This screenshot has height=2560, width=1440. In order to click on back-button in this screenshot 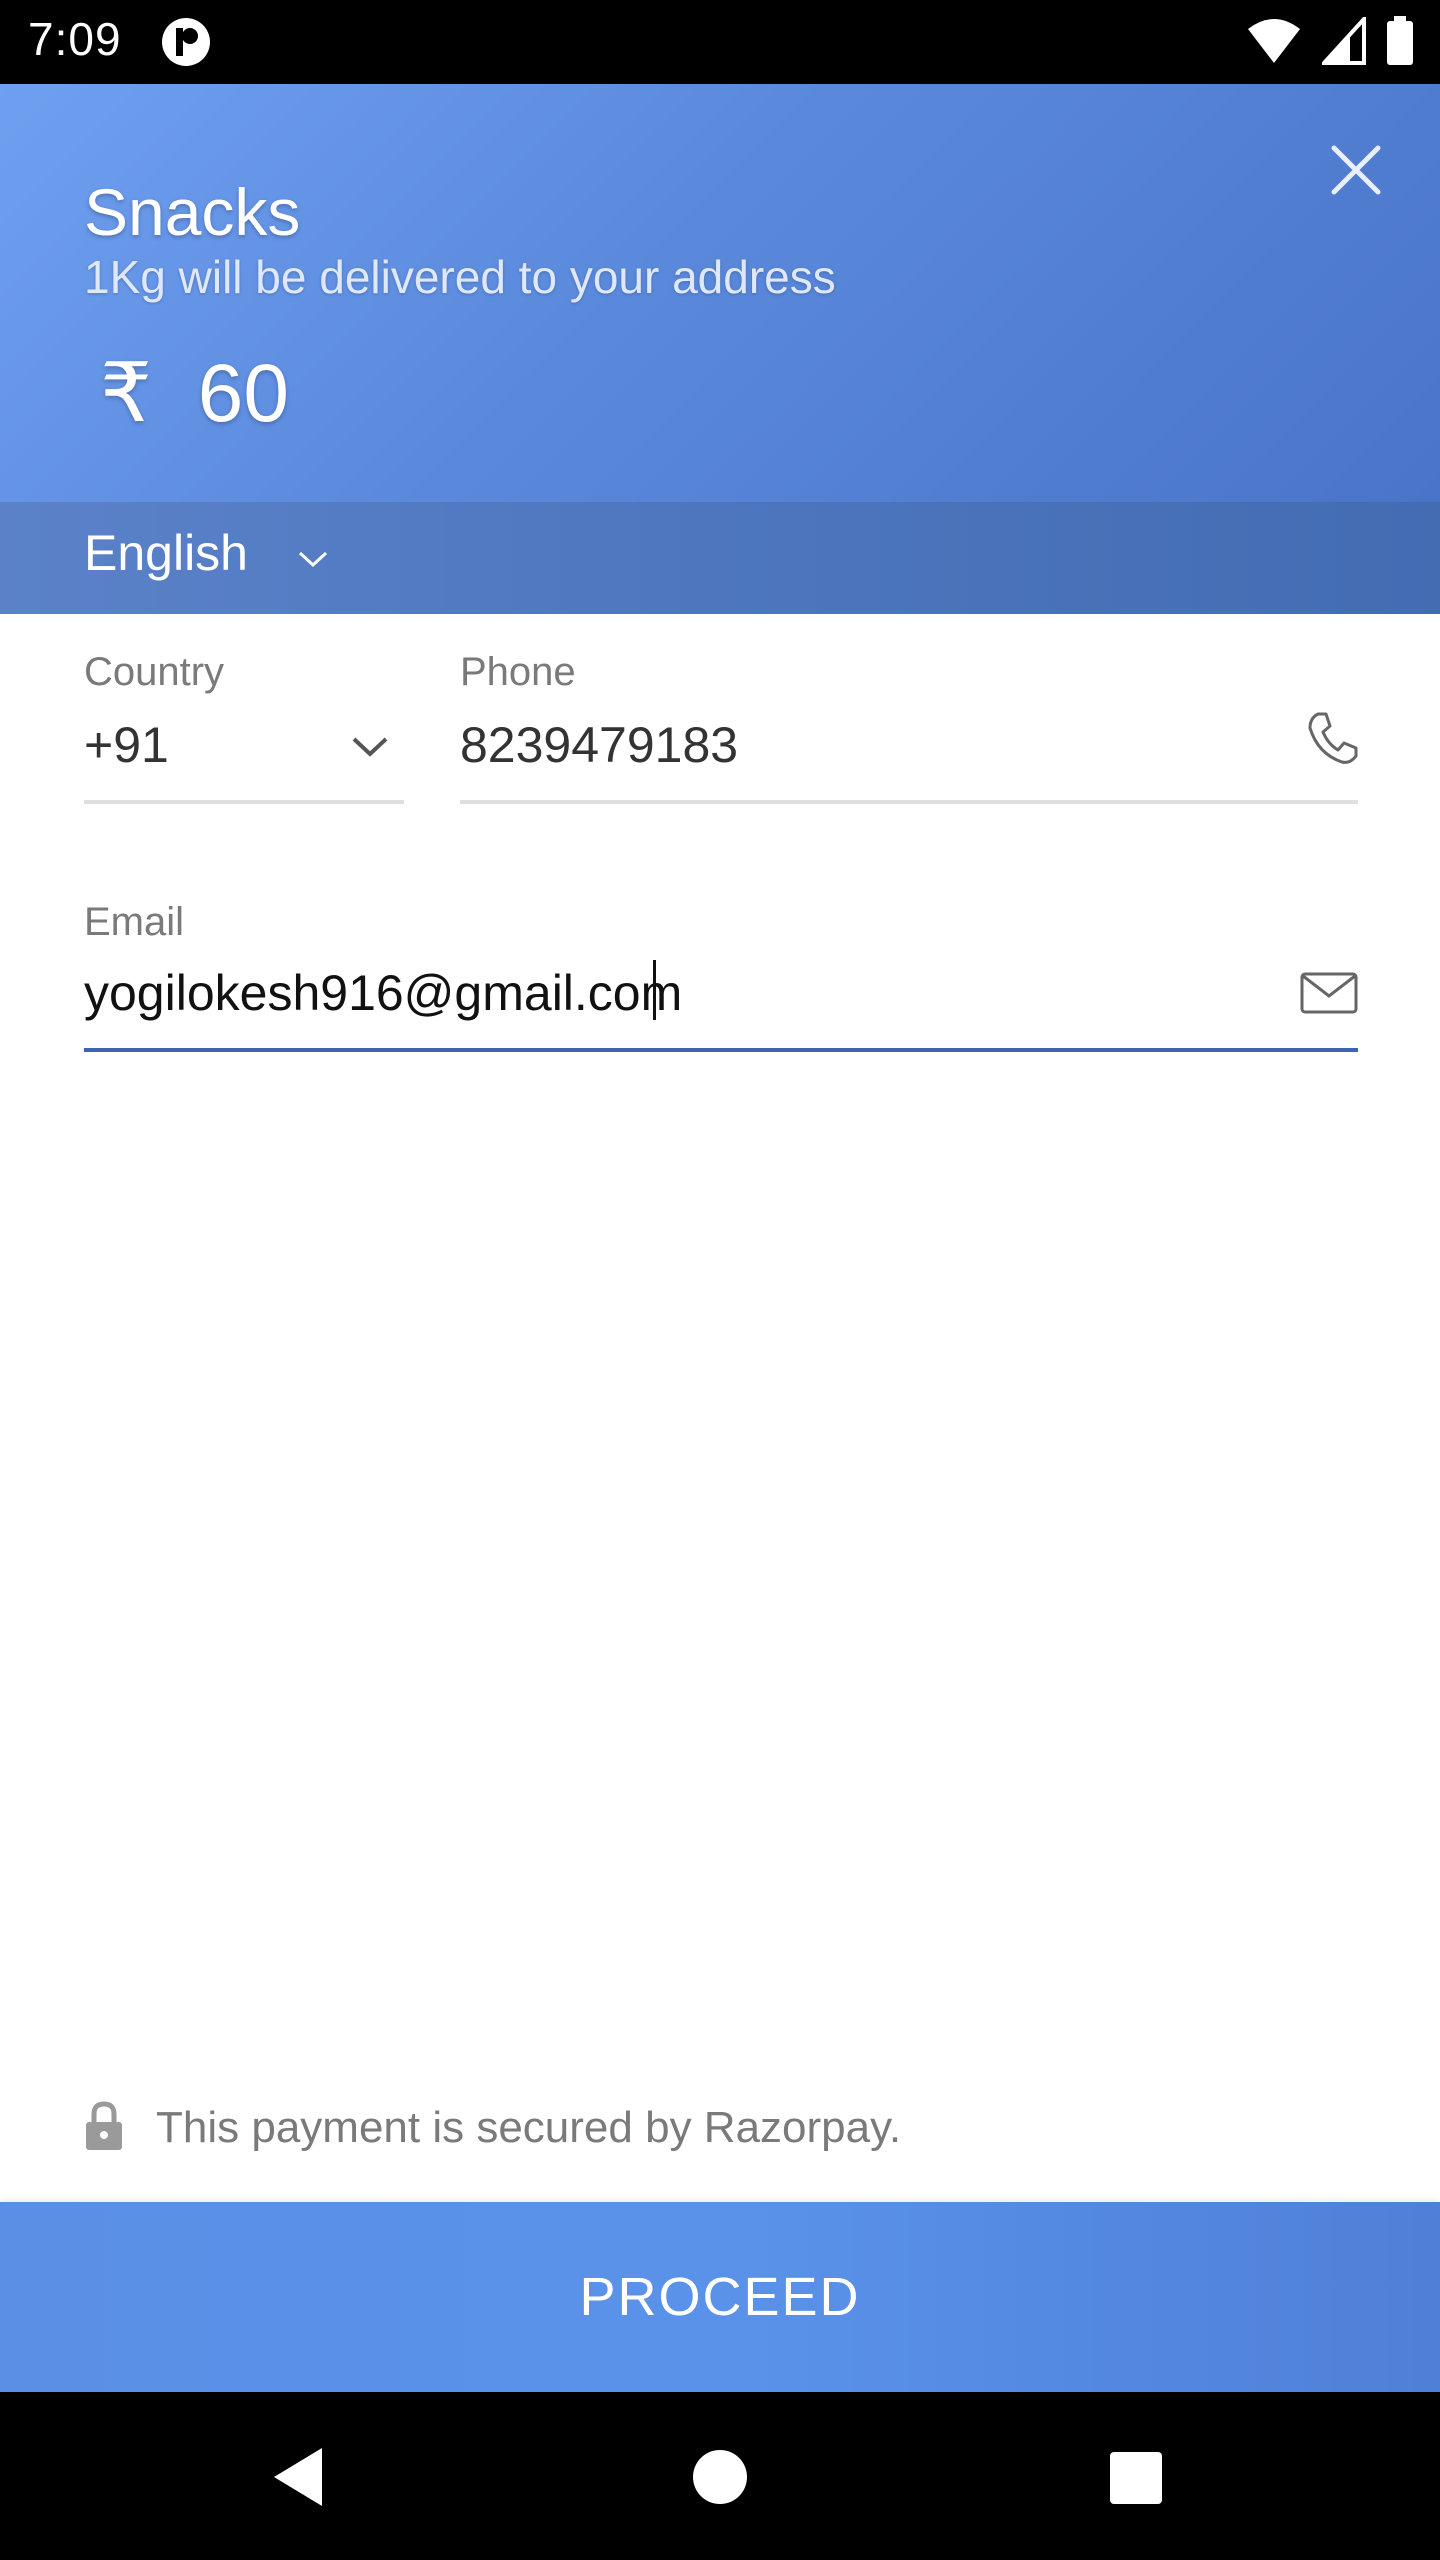, I will do `click(301, 2477)`.